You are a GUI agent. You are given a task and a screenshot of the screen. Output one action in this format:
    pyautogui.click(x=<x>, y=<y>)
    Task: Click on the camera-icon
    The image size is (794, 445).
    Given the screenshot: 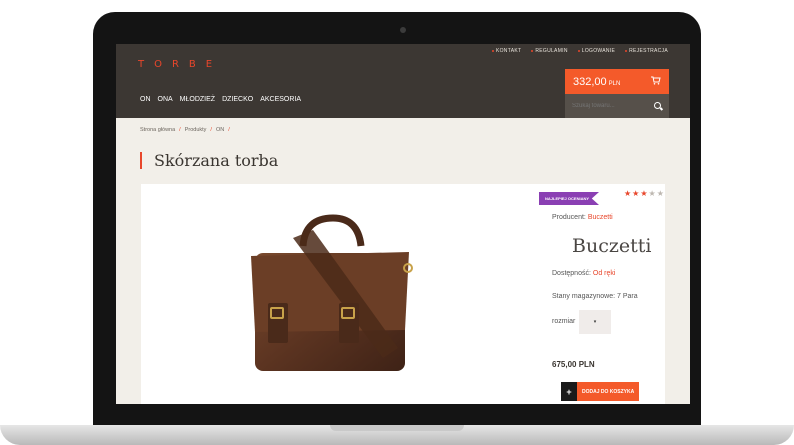 What is the action you would take?
    pyautogui.click(x=403, y=30)
    